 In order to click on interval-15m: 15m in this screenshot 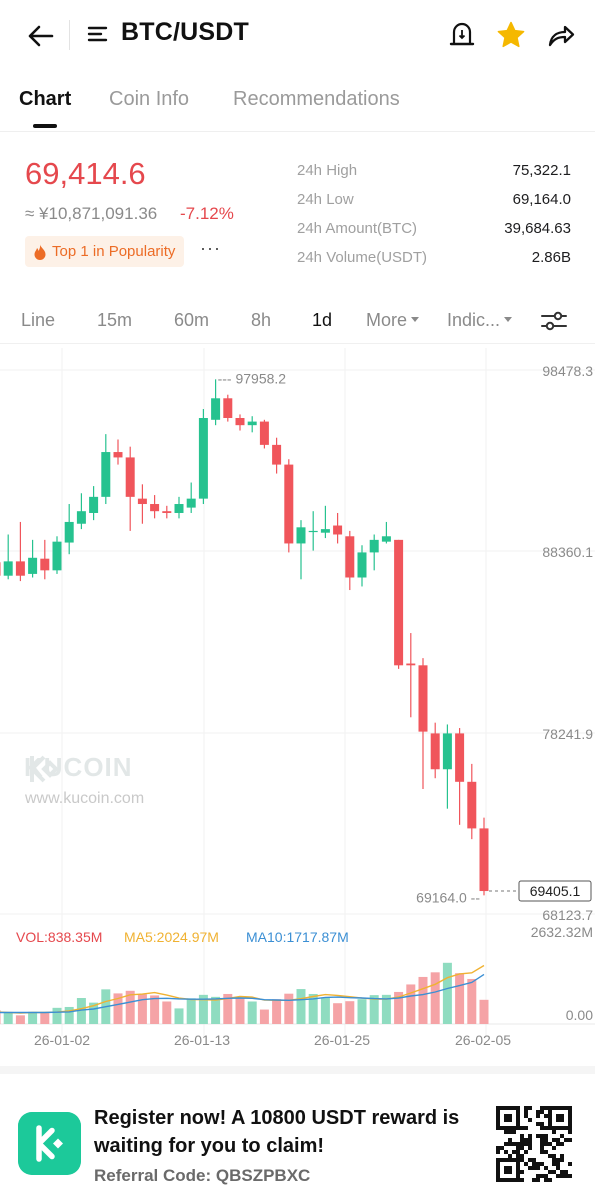, I will do `click(114, 320)`.